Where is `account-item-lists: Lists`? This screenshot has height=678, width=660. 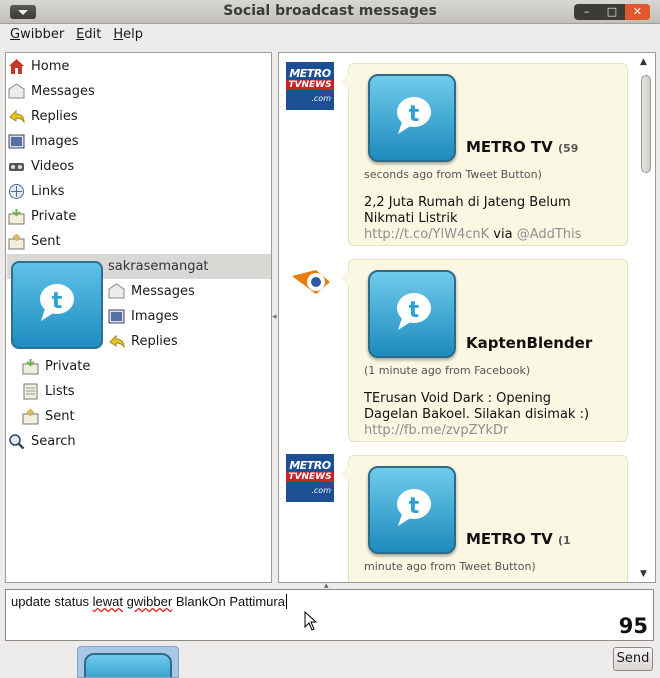 account-item-lists: Lists is located at coordinates (48, 391).